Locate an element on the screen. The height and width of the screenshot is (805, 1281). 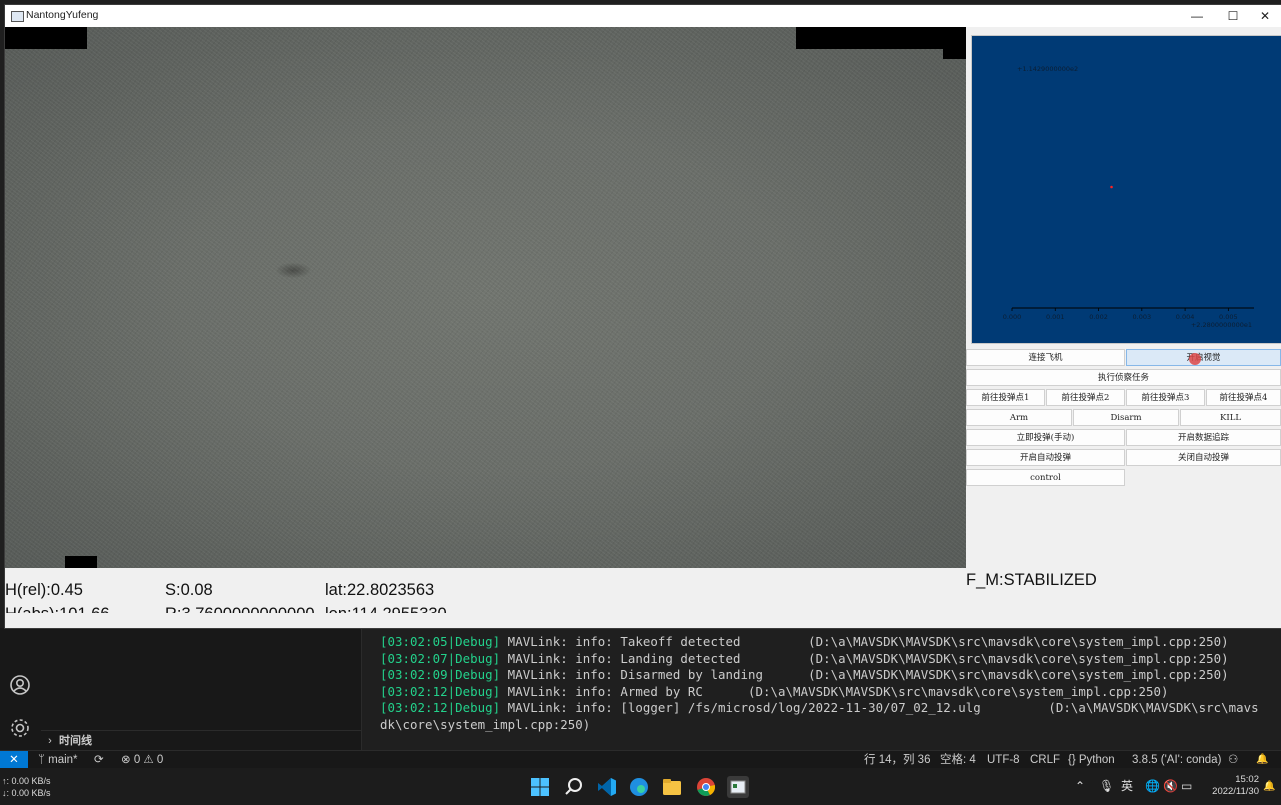
vision-button: 开启视觉 is located at coordinates (1203, 357).